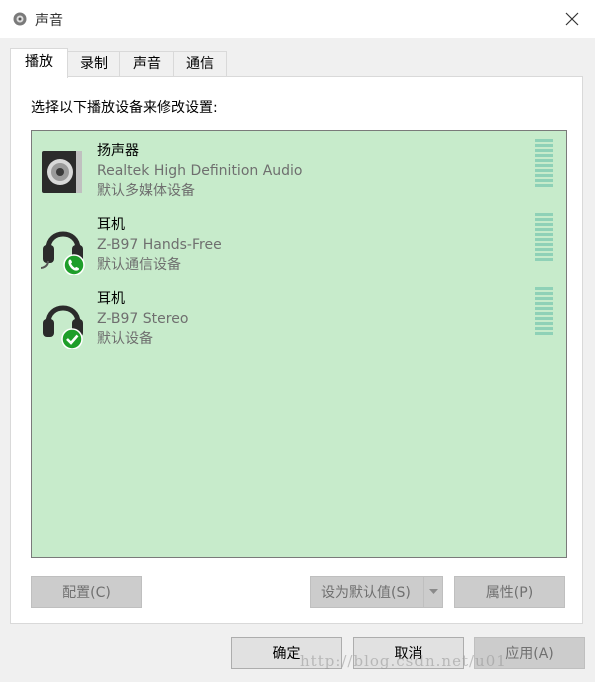 The width and height of the screenshot is (595, 682). I want to click on device-item-headset-stereo: 耳机 Z-B97 Stereo 默认设备, so click(299, 323).